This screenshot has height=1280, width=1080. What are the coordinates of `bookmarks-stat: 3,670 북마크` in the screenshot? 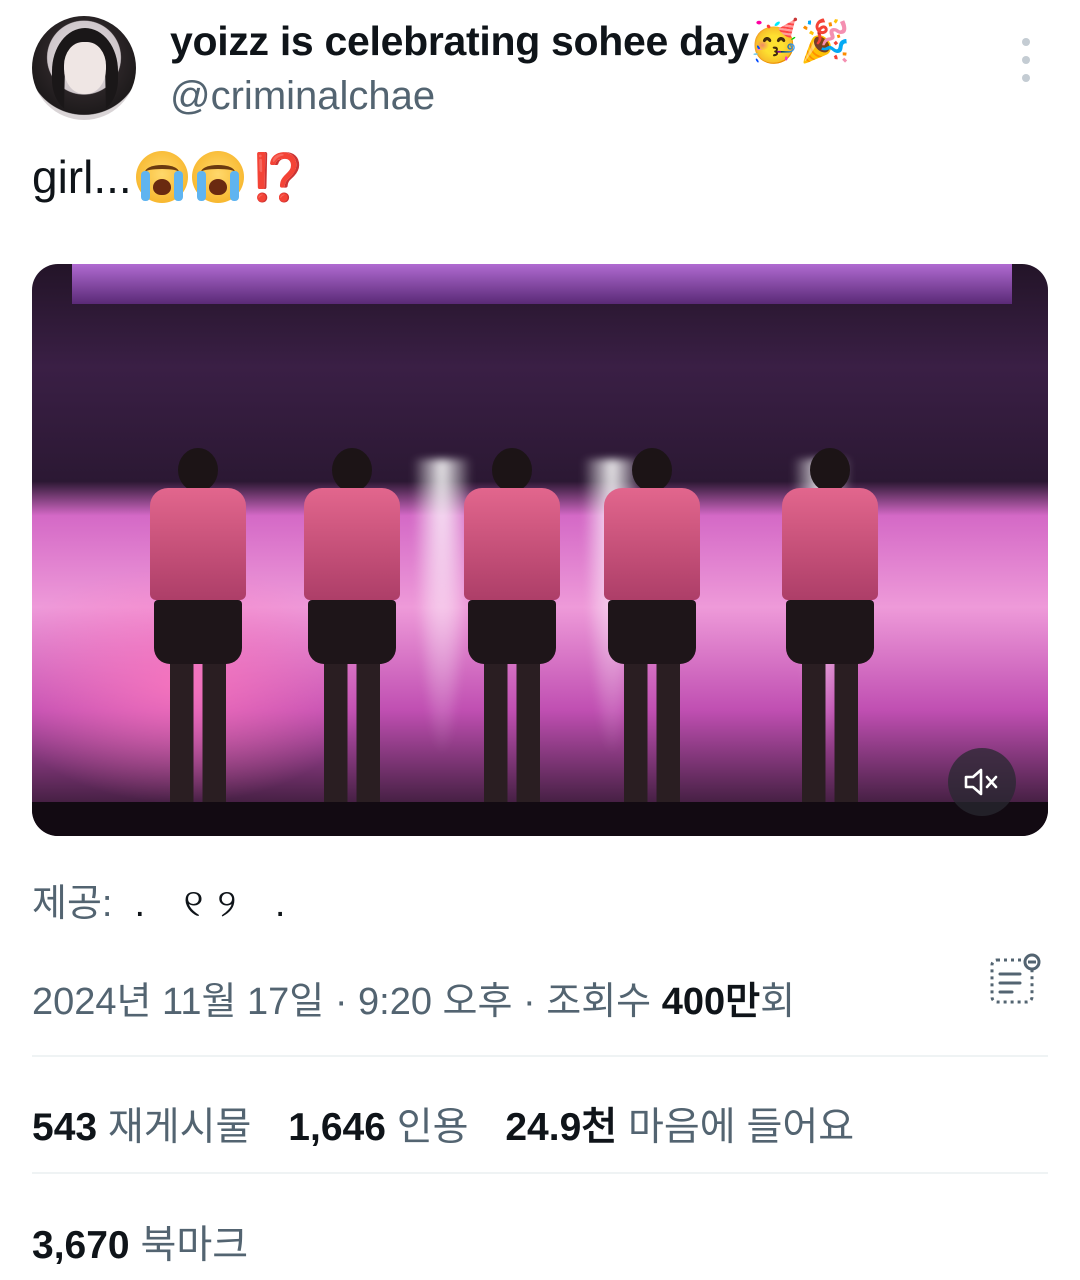 It's located at (140, 1242).